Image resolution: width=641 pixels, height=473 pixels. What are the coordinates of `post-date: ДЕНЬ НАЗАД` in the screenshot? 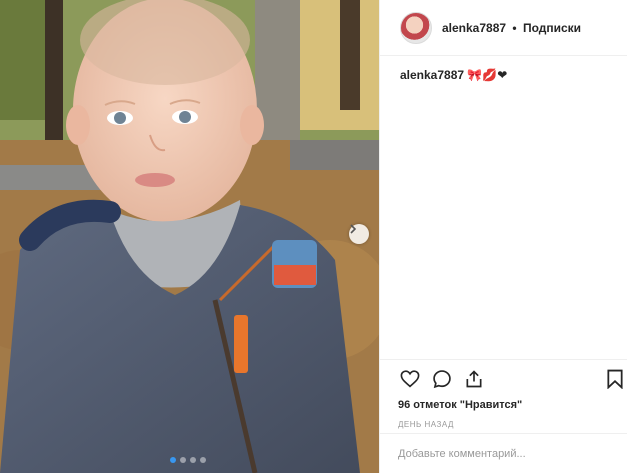 It's located at (426, 424).